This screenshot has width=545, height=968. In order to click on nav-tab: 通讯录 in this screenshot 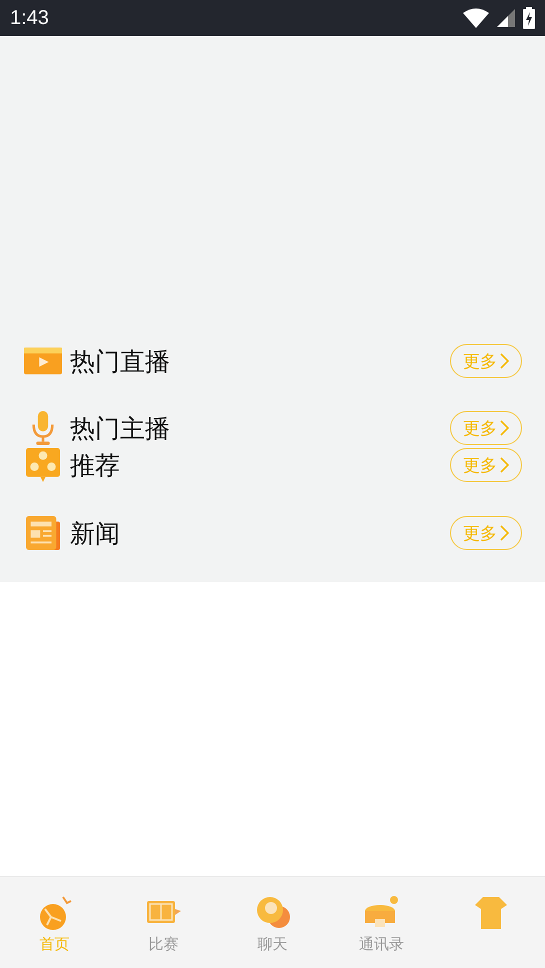, I will do `click(381, 922)`.